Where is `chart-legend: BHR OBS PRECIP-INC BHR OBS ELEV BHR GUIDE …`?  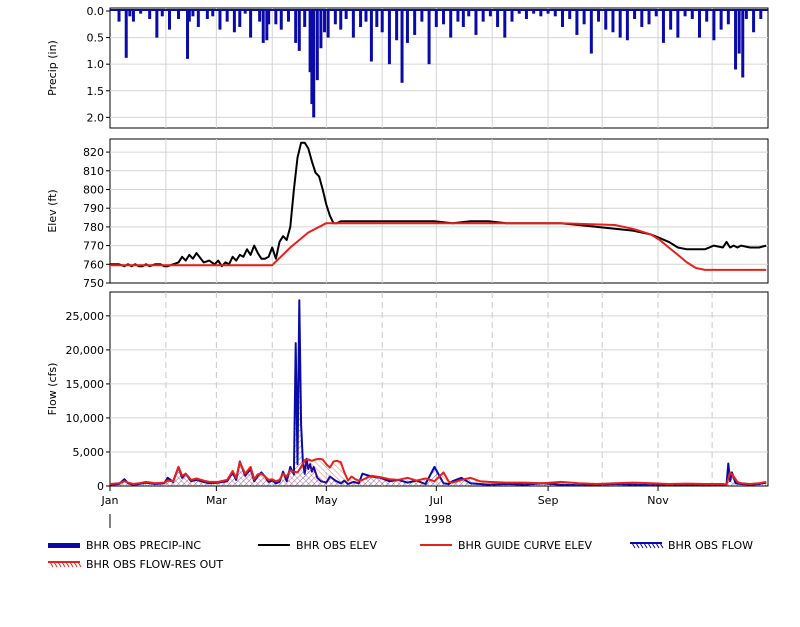
chart-legend: BHR OBS PRECIP-INC BHR OBS ELEV BHR GUIDE … is located at coordinates (400, 555).